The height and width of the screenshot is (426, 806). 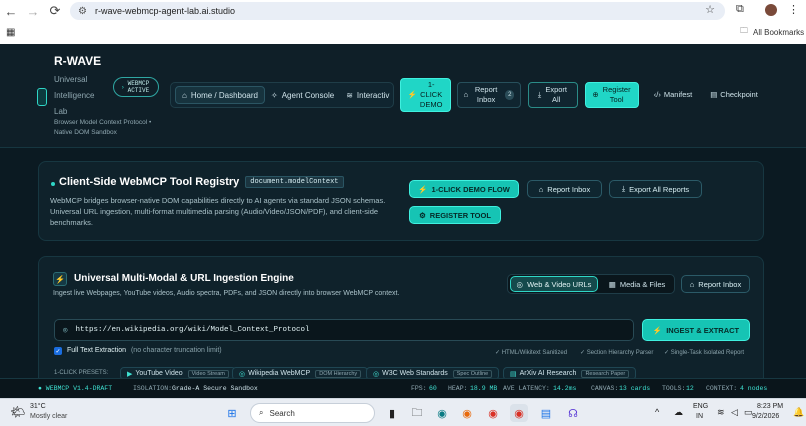 What do you see at coordinates (312, 413) in the screenshot?
I see `taskbar-search: ⌕ Search` at bounding box center [312, 413].